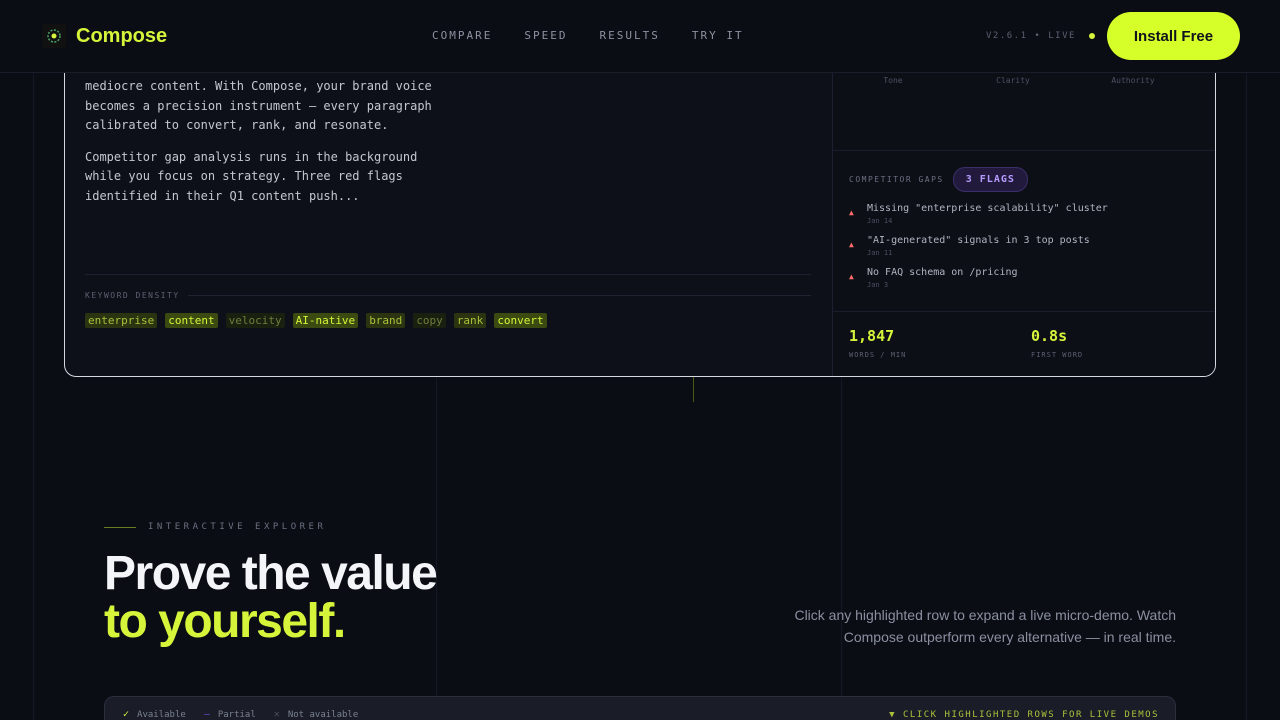 The height and width of the screenshot is (720, 1280). I want to click on keyword-tag: copy, so click(429, 320).